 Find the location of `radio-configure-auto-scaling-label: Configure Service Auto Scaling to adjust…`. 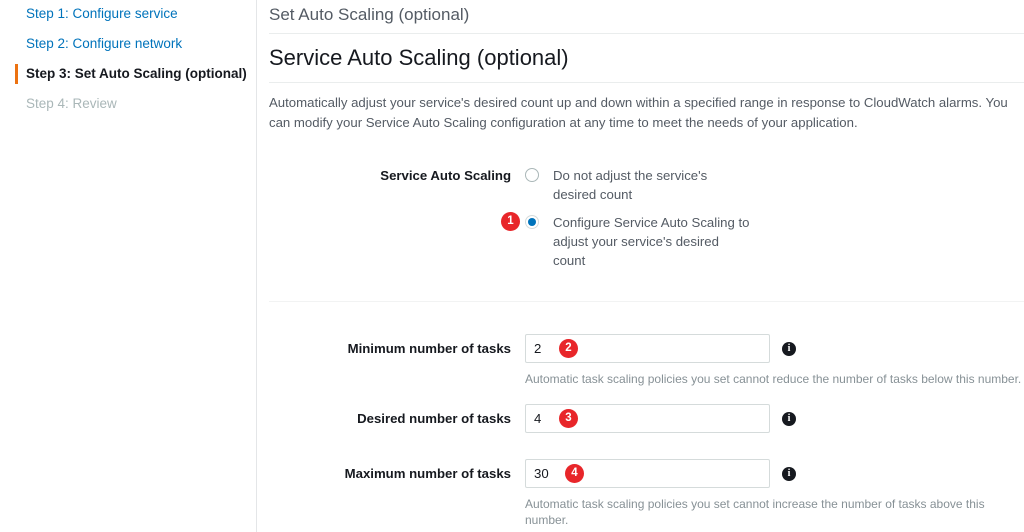

radio-configure-auto-scaling-label: Configure Service Auto Scaling to adjust… is located at coordinates (653, 241).